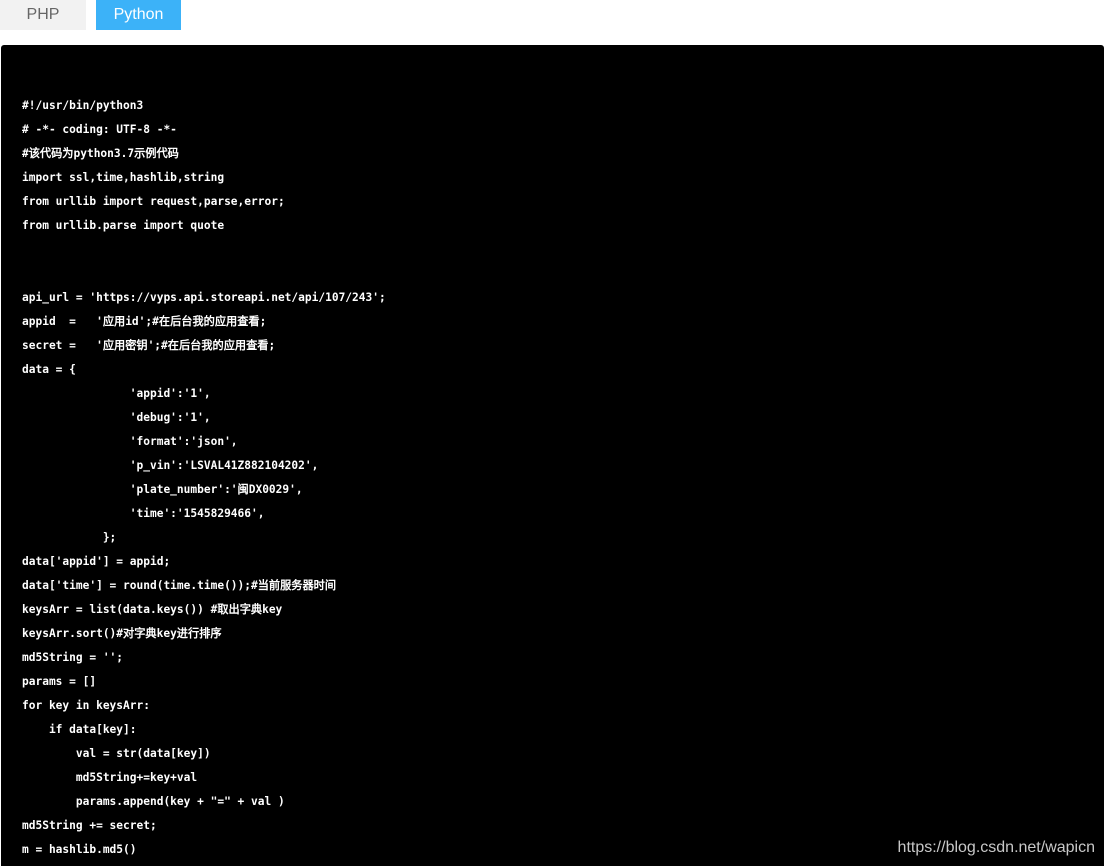 This screenshot has width=1104, height=866. I want to click on code-line: keysArr.sort()#对字典key进行排序, so click(122, 633).